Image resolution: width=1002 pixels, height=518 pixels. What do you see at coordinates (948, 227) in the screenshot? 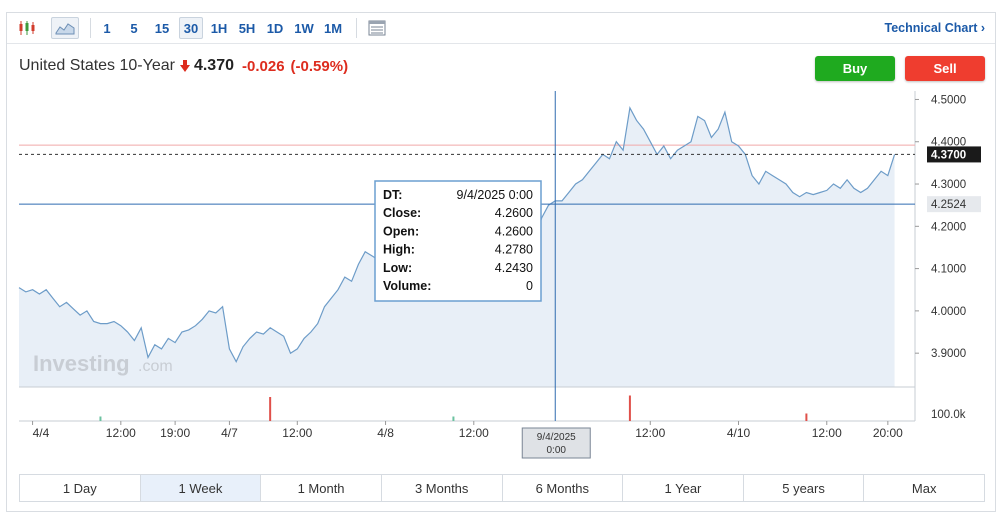
I see `y-tick-label: 4.2000` at bounding box center [948, 227].